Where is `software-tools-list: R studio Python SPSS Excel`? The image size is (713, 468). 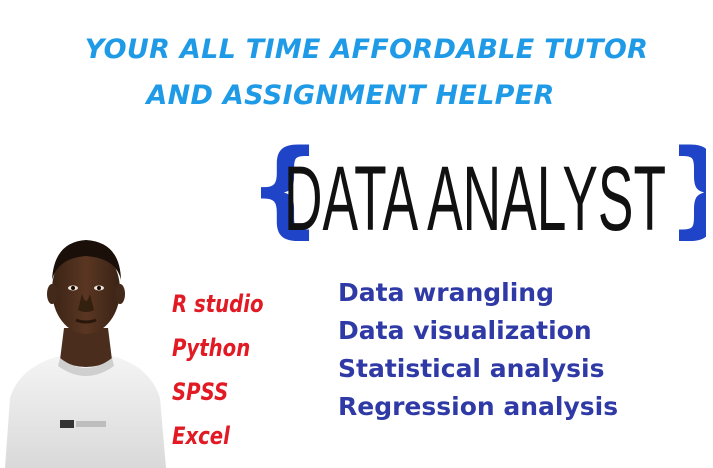 software-tools-list: R studio Python SPSS Excel is located at coordinates (227, 370).